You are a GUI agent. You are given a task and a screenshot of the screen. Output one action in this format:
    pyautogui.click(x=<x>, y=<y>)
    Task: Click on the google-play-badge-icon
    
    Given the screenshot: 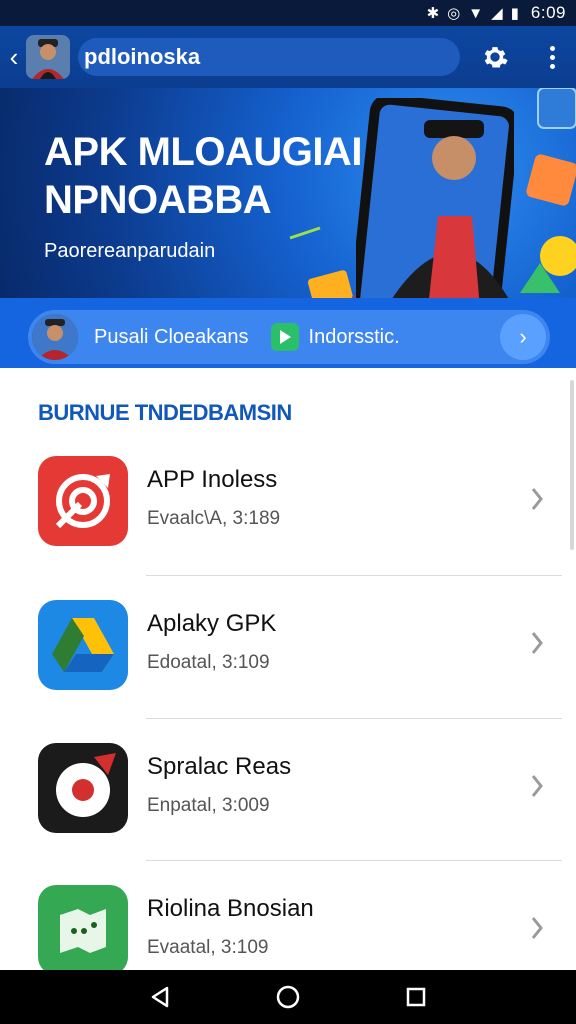 What is the action you would take?
    pyautogui.click(x=284, y=337)
    